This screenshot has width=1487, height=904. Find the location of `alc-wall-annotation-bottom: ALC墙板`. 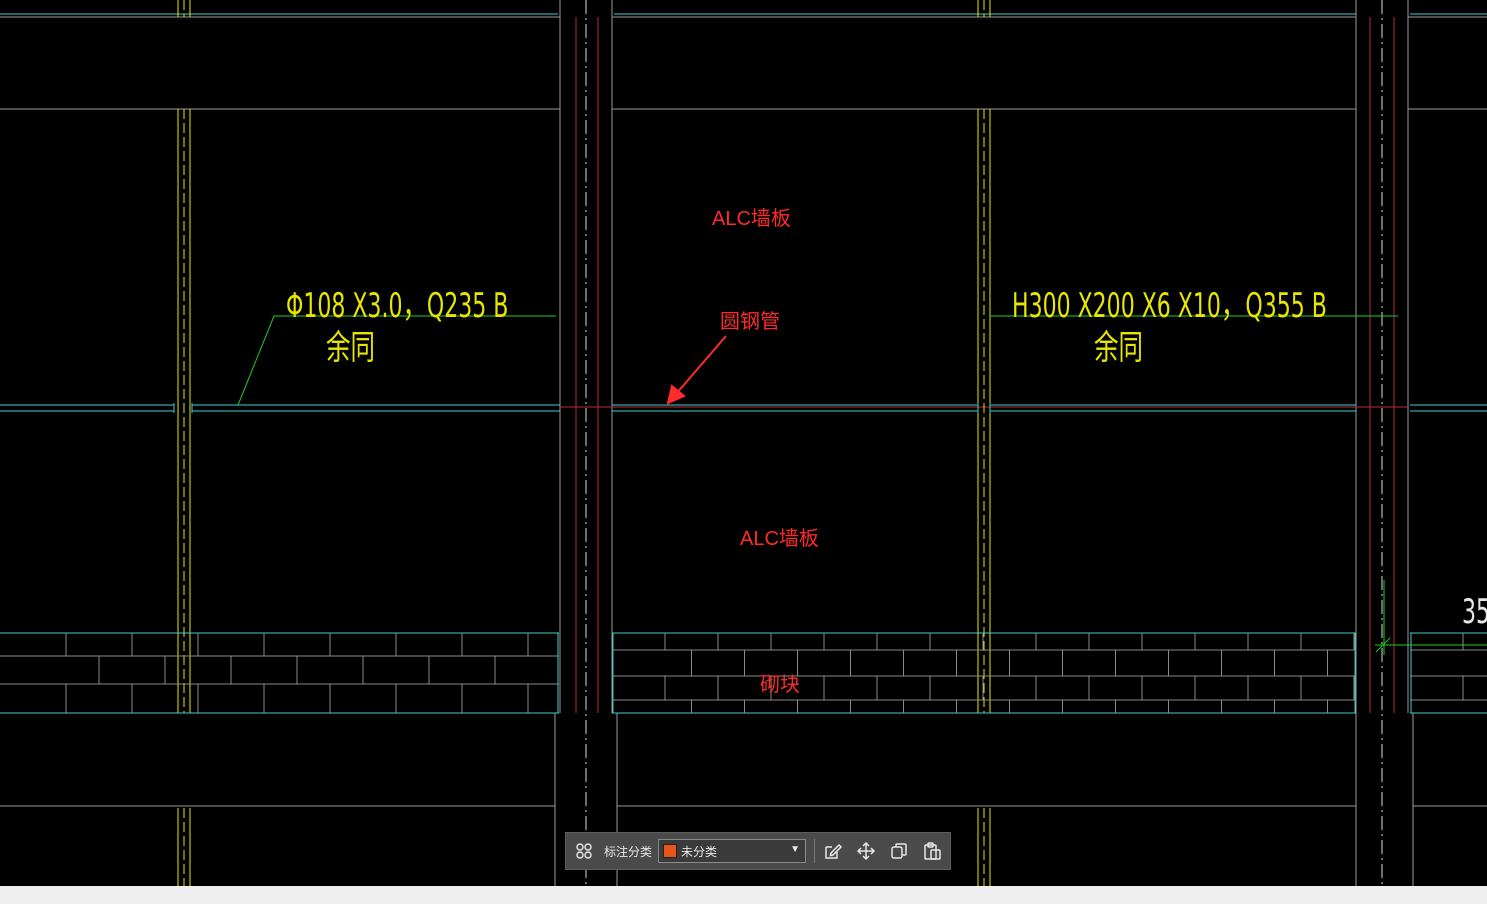

alc-wall-annotation-bottom: ALC墙板 is located at coordinates (779, 536).